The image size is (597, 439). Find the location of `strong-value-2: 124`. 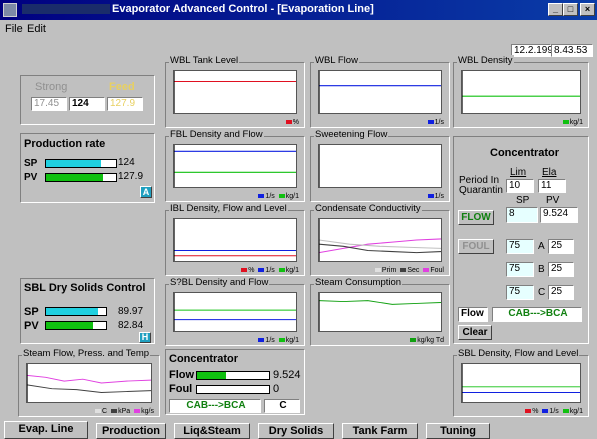

strong-value-2: 124 is located at coordinates (87, 104).